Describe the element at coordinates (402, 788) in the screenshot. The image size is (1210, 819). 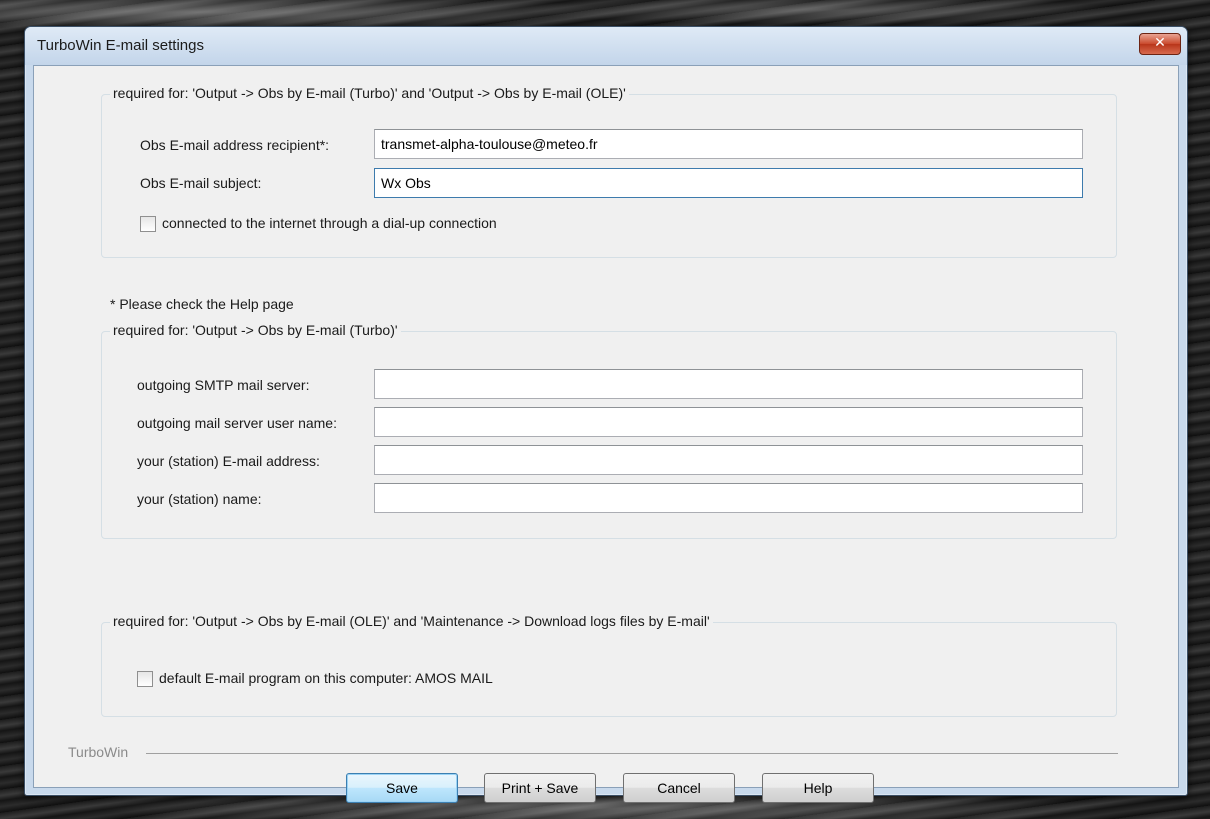
I see `save-button: Save` at that location.